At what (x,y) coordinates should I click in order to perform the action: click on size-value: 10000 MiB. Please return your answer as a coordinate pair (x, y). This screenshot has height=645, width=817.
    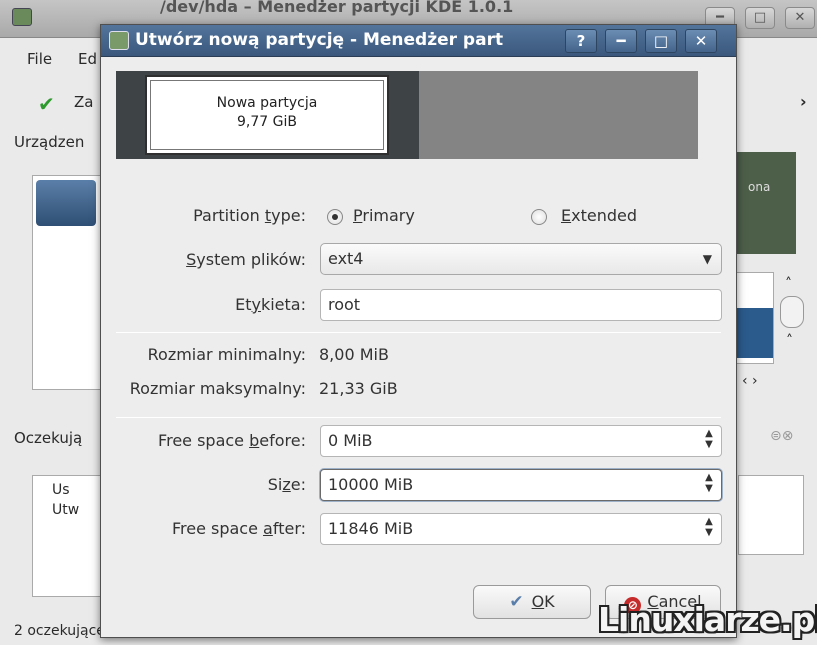
    Looking at the image, I should click on (371, 484).